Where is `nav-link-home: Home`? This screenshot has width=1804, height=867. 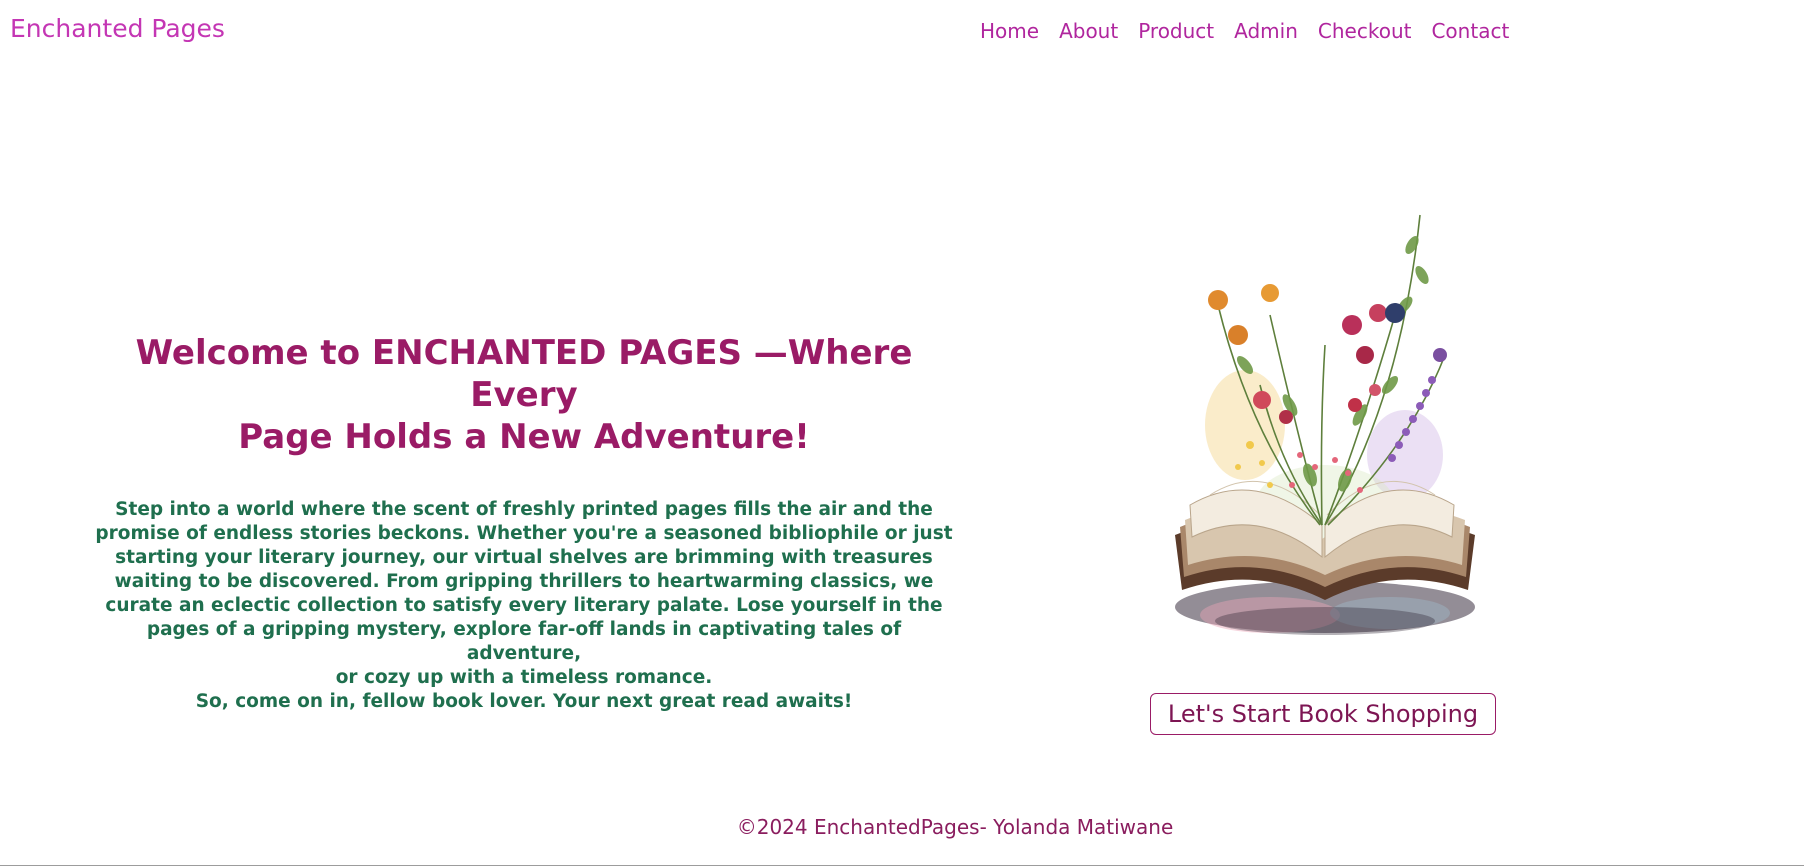 nav-link-home: Home is located at coordinates (1009, 31).